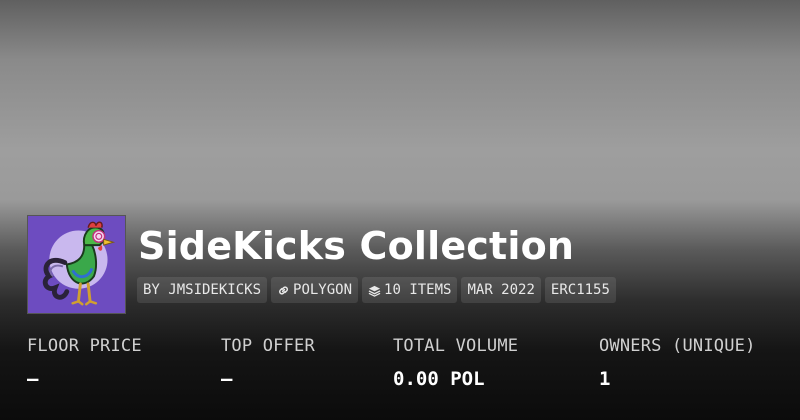  Describe the element at coordinates (283, 290) in the screenshot. I see `link-icon` at that location.